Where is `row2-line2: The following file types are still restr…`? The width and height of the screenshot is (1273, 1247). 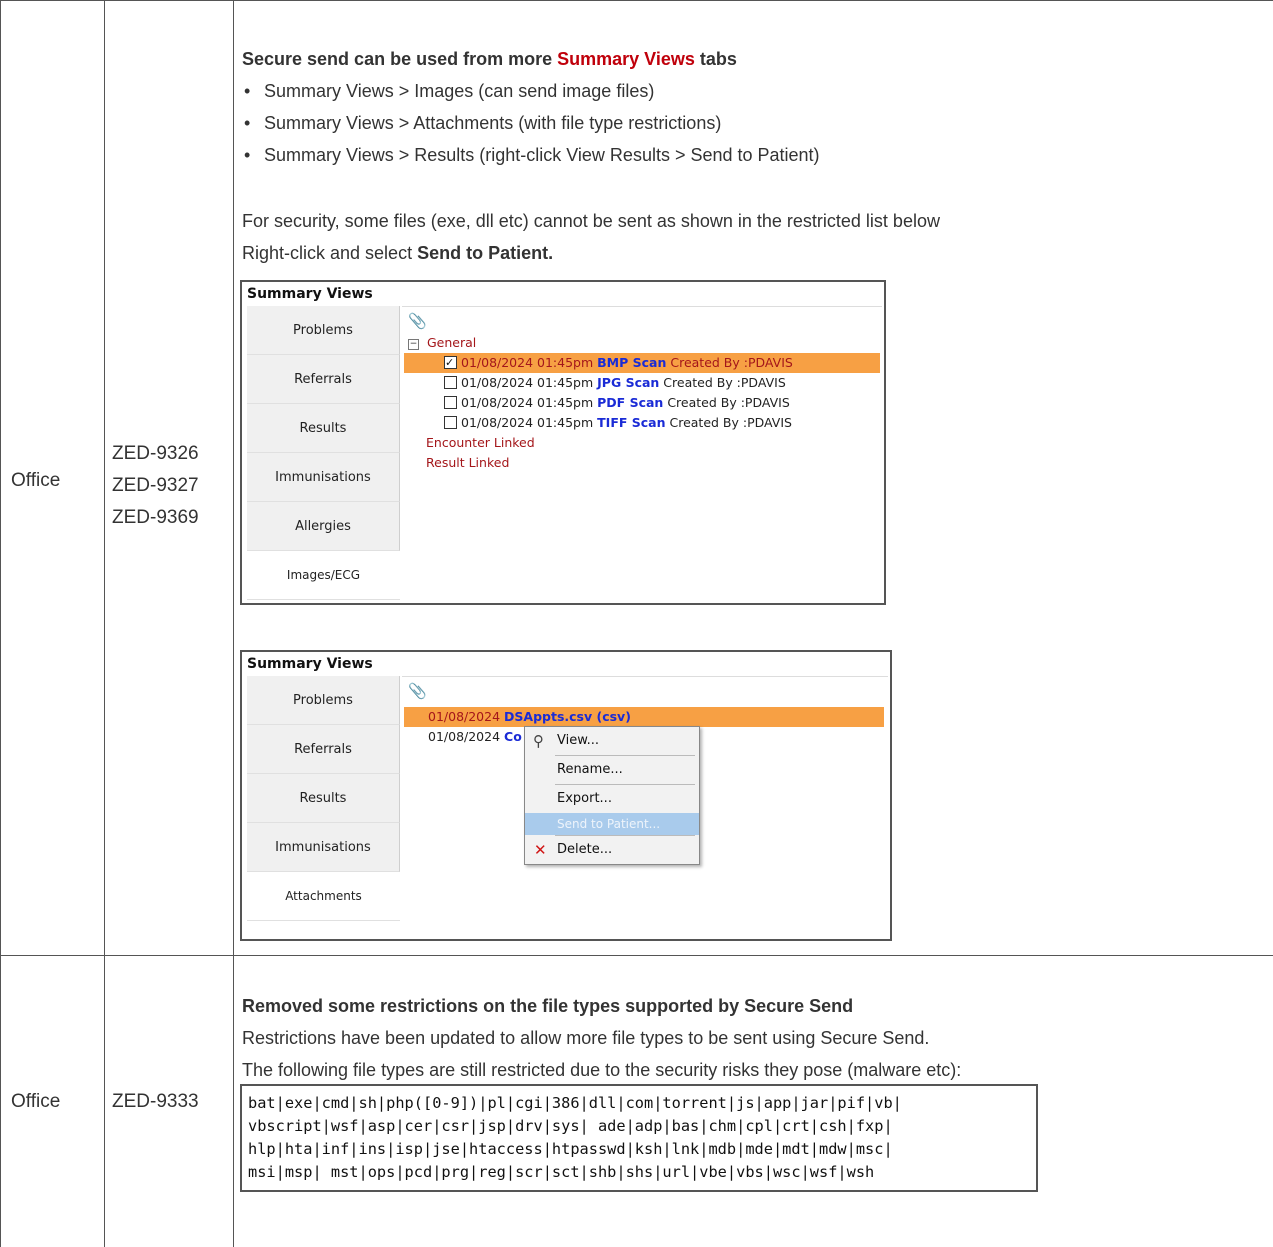
row2-line2: The following file types are still restr… is located at coordinates (602, 1070).